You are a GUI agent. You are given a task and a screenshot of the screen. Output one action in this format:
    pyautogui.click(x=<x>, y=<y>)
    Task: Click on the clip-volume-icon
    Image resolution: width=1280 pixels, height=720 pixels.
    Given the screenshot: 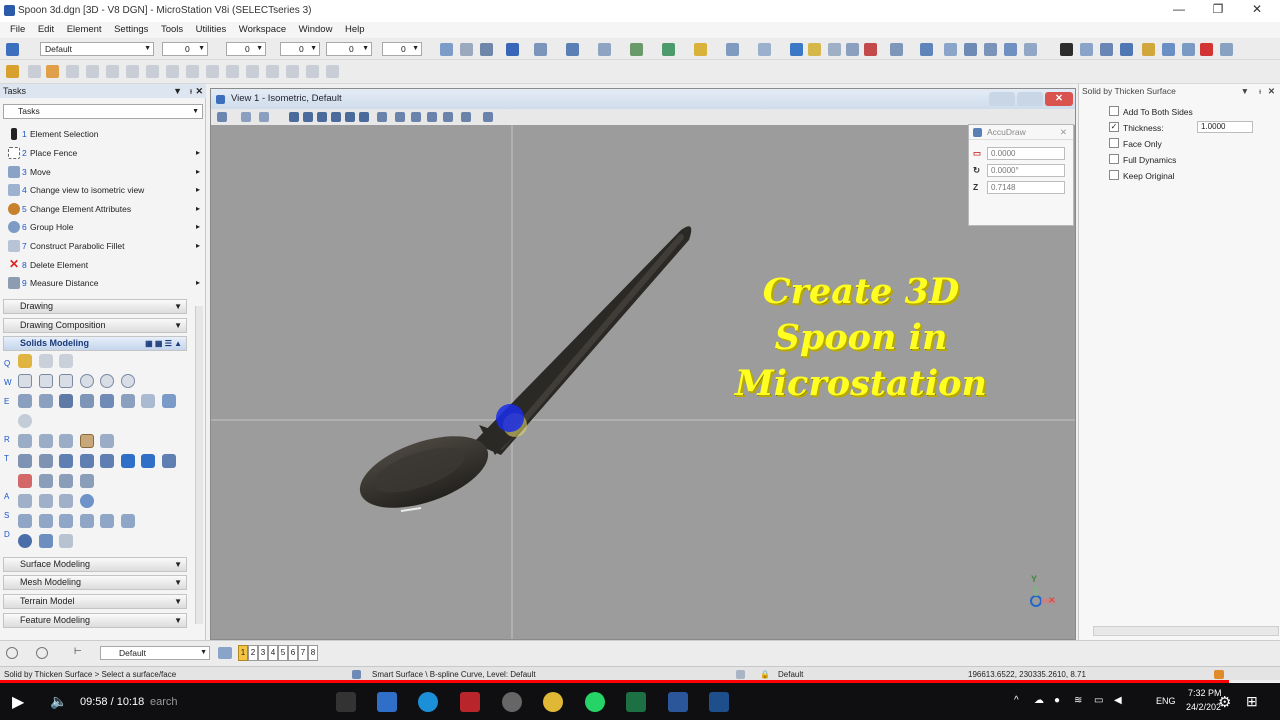 What is the action you would take?
    pyautogui.click(x=448, y=117)
    